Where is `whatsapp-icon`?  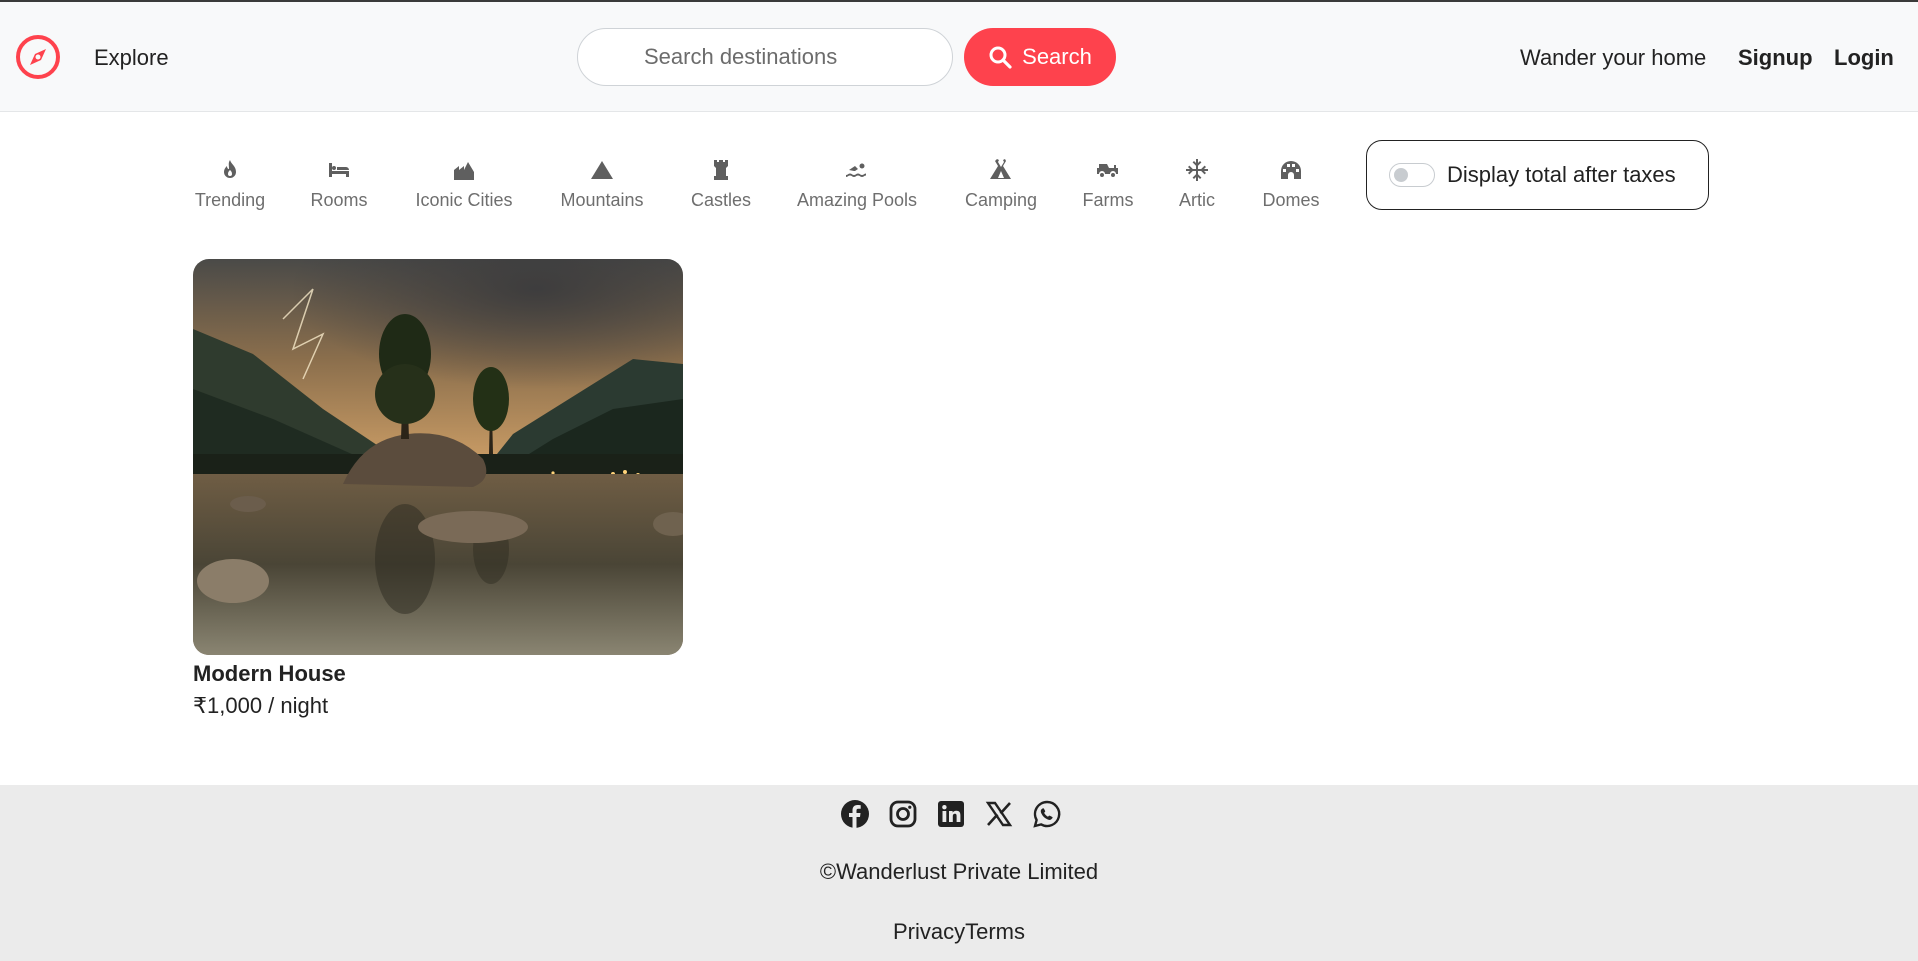 whatsapp-icon is located at coordinates (1047, 814).